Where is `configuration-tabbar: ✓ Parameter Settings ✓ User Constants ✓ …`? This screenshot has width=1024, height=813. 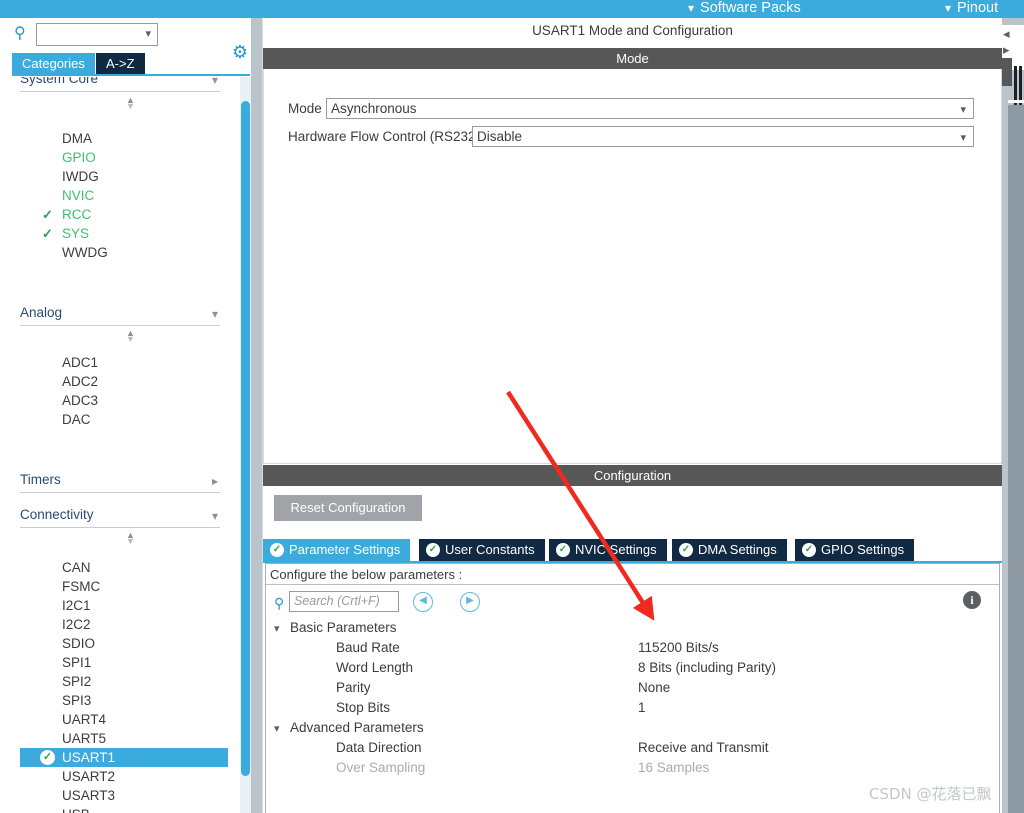
configuration-tabbar: ✓ Parameter Settings ✓ User Constants ✓ … is located at coordinates (632, 550).